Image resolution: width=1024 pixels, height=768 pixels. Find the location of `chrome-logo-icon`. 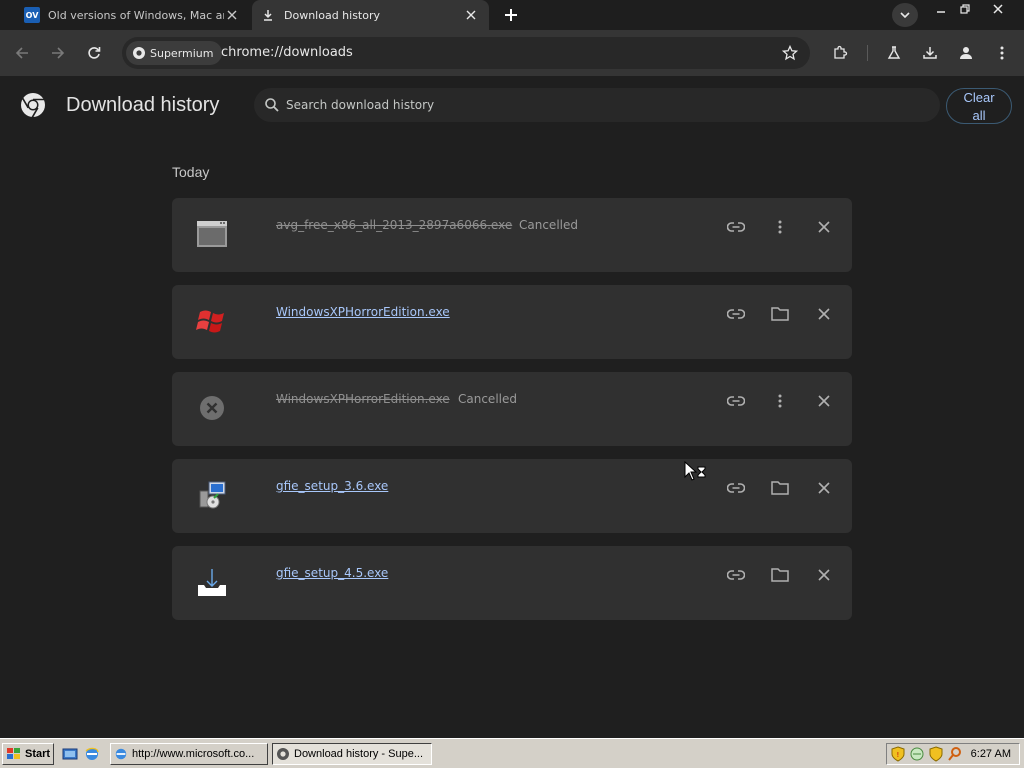

chrome-logo-icon is located at coordinates (33, 105).